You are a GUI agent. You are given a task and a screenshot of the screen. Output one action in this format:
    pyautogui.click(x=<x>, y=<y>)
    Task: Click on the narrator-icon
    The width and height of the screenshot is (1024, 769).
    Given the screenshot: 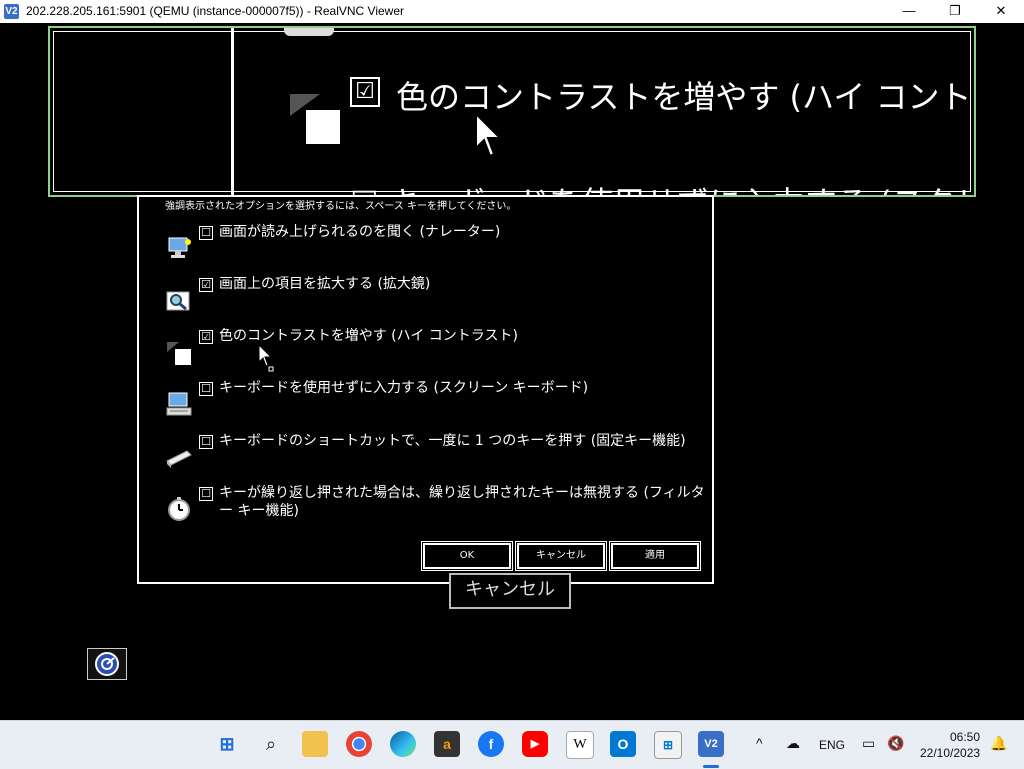 What is the action you would take?
    pyautogui.click(x=179, y=247)
    